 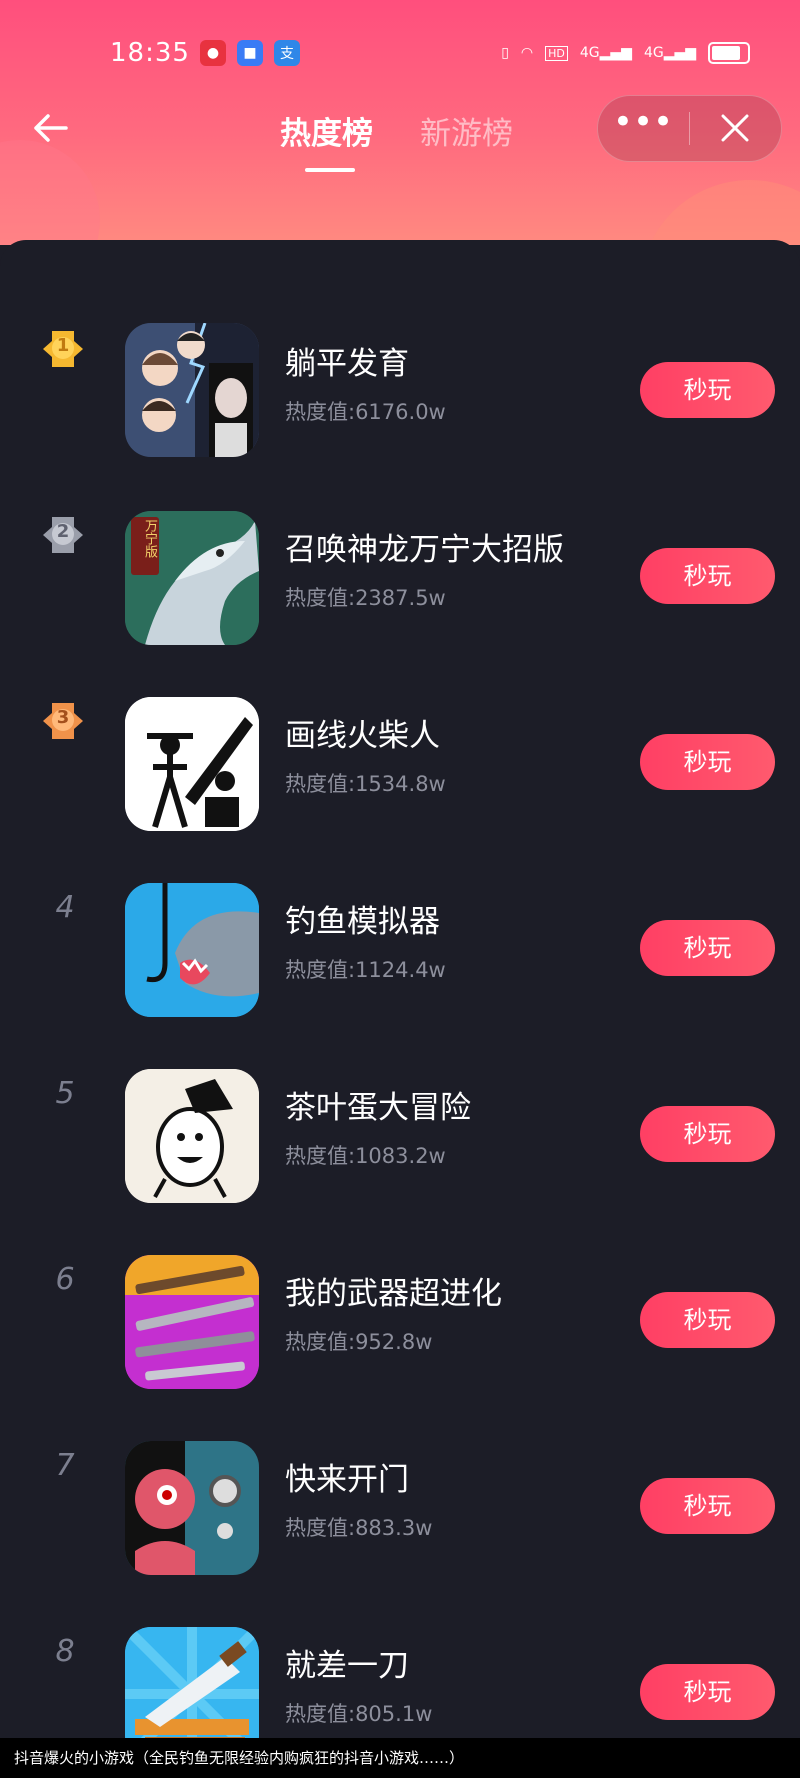 I want to click on game-icon: 万宁版, so click(x=192, y=578).